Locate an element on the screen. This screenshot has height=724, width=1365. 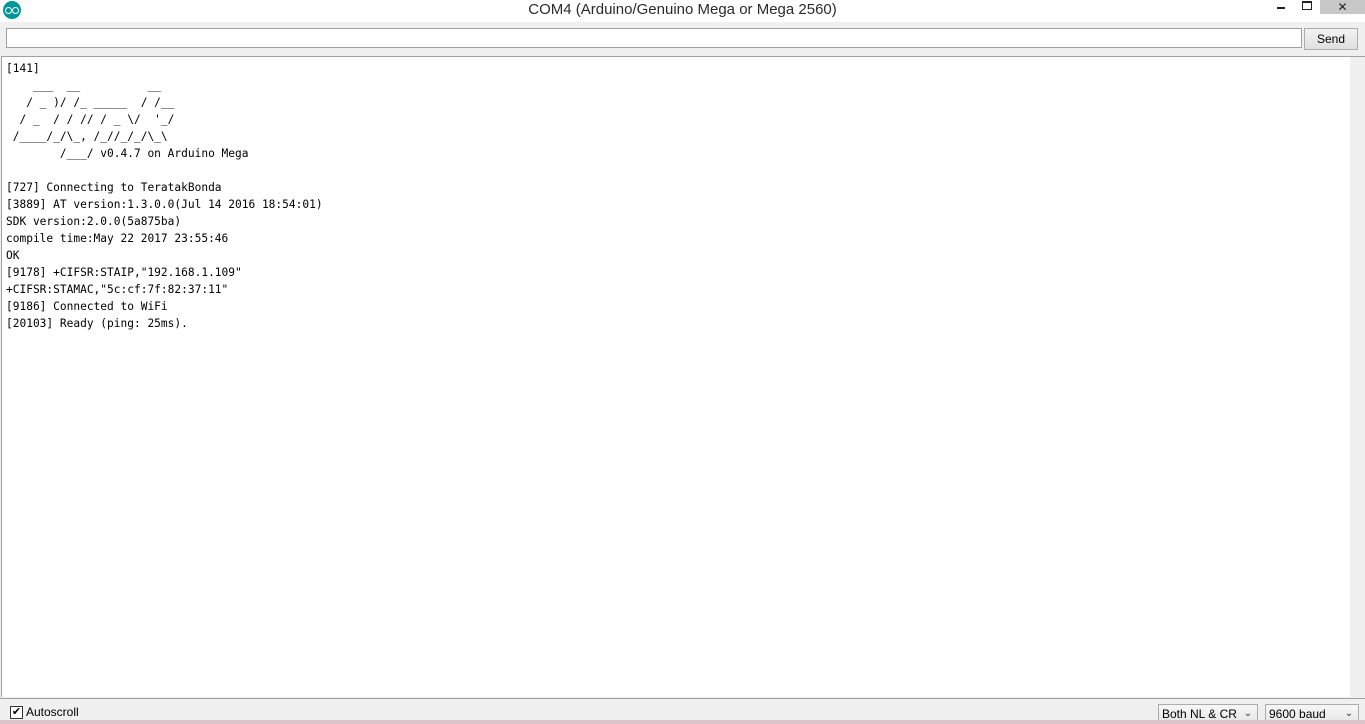
close-icon: ✕ is located at coordinates (1342, 7).